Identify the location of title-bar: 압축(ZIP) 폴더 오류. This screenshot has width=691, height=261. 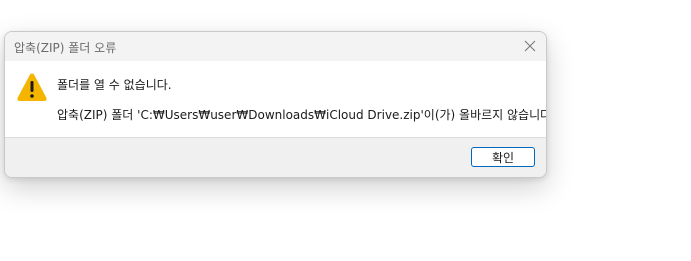
(275, 46).